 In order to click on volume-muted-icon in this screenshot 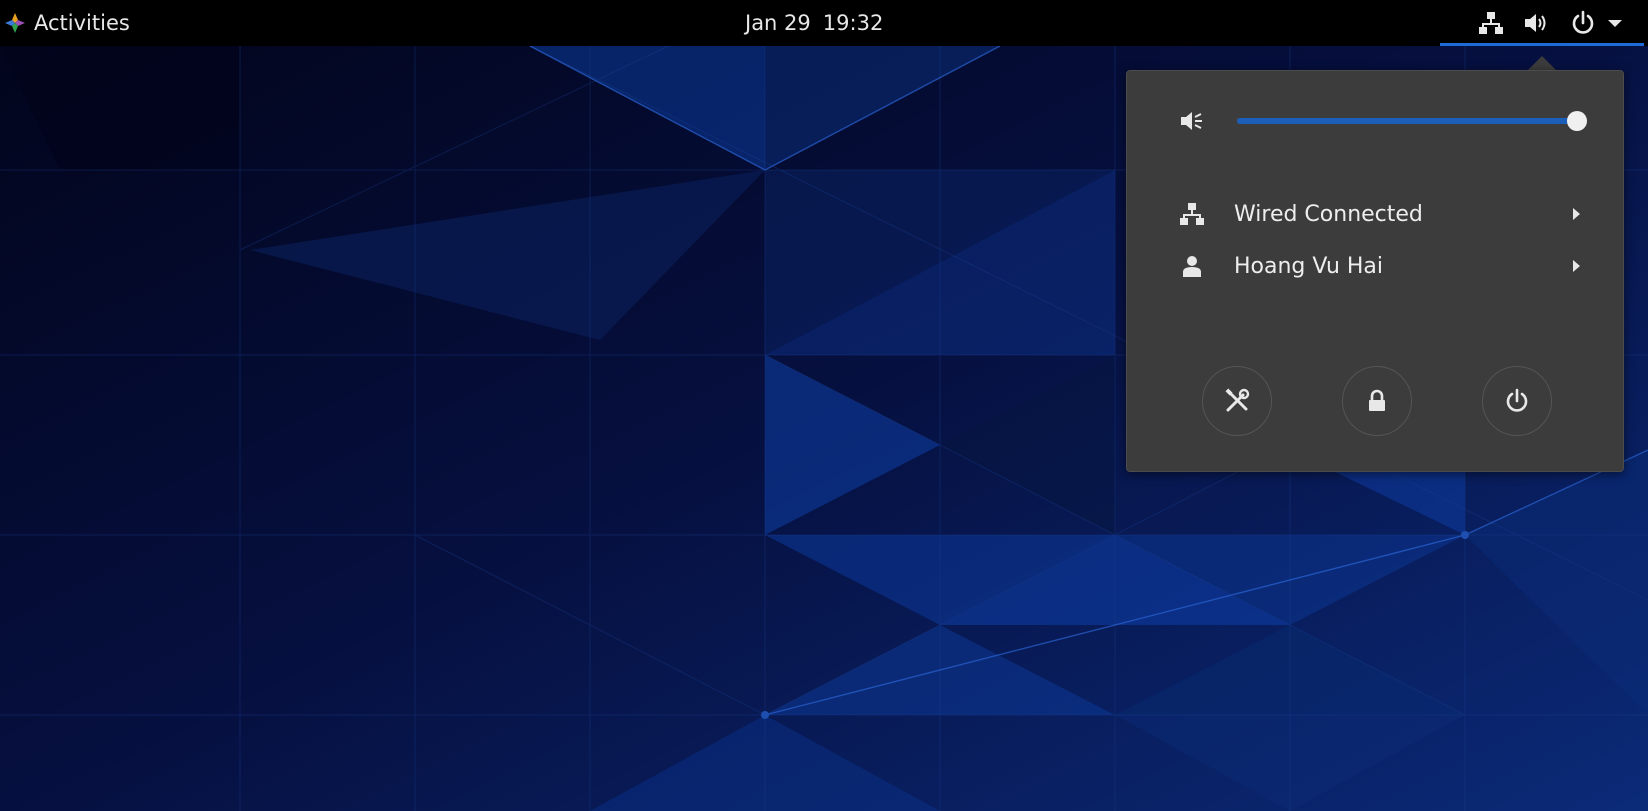, I will do `click(1191, 121)`.